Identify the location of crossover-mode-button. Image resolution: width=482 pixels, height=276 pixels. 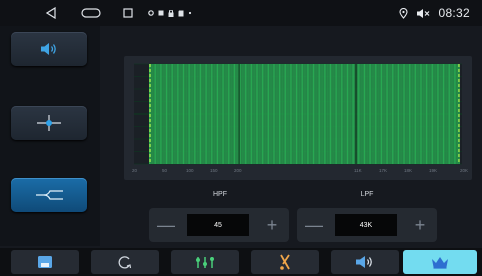
(49, 195).